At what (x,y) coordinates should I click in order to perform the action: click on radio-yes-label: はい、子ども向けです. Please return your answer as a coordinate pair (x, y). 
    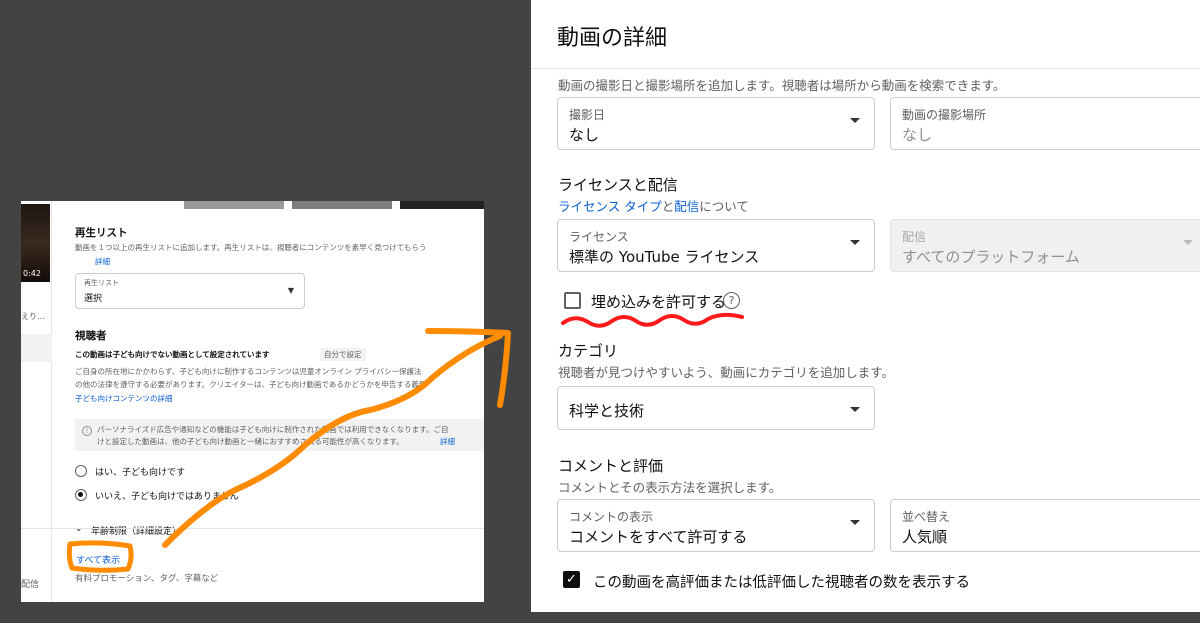
    Looking at the image, I should click on (140, 473).